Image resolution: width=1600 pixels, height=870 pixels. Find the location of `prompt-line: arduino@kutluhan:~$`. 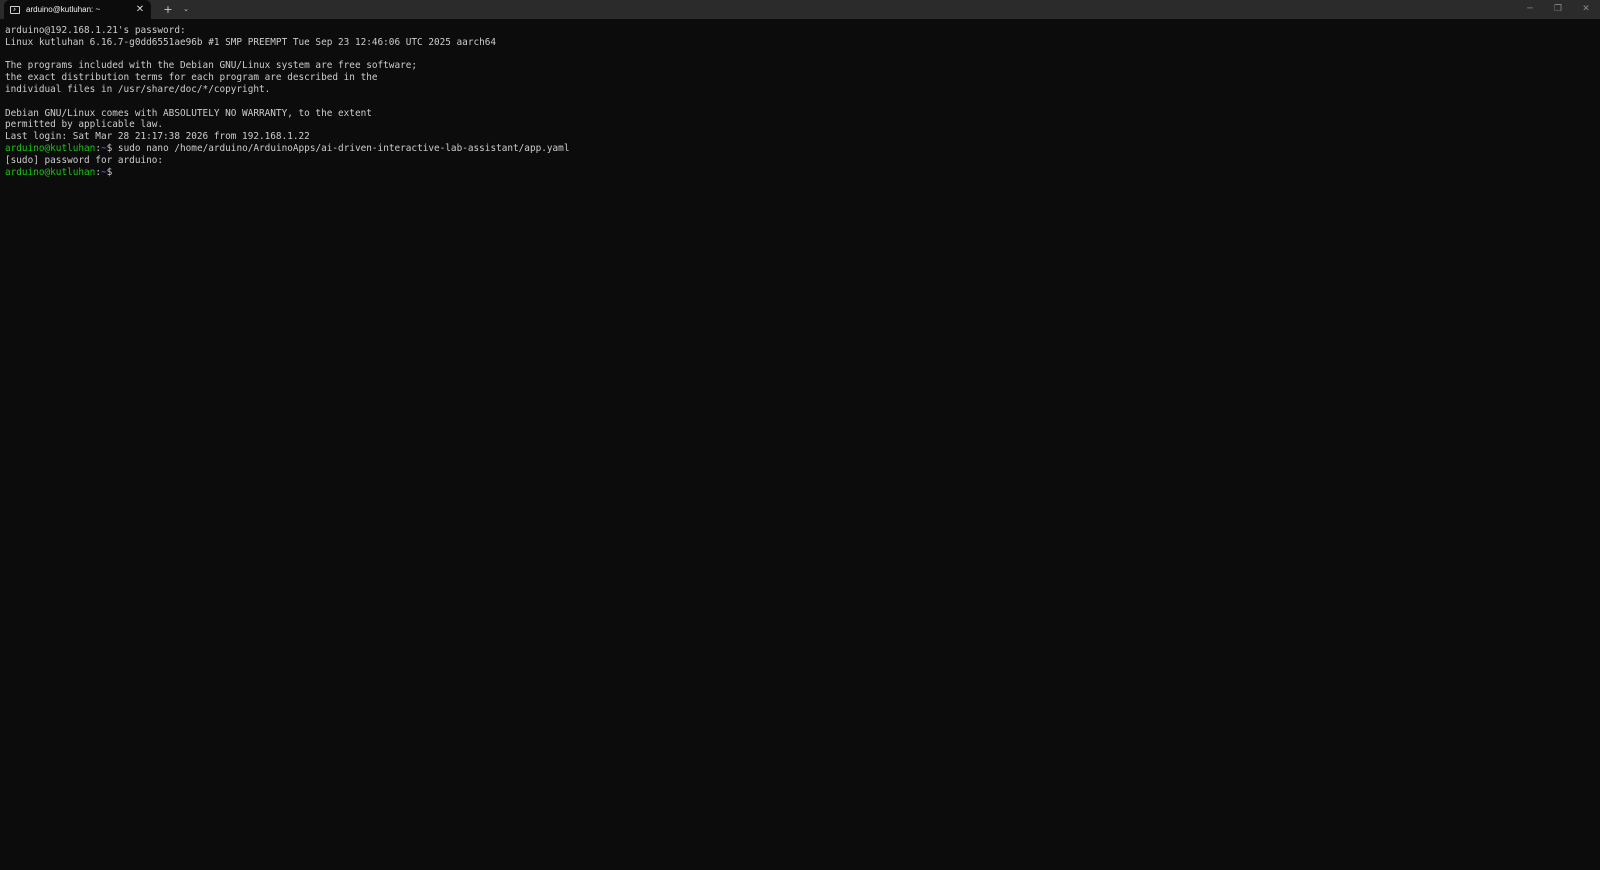

prompt-line: arduino@kutluhan:~$ is located at coordinates (802, 173).